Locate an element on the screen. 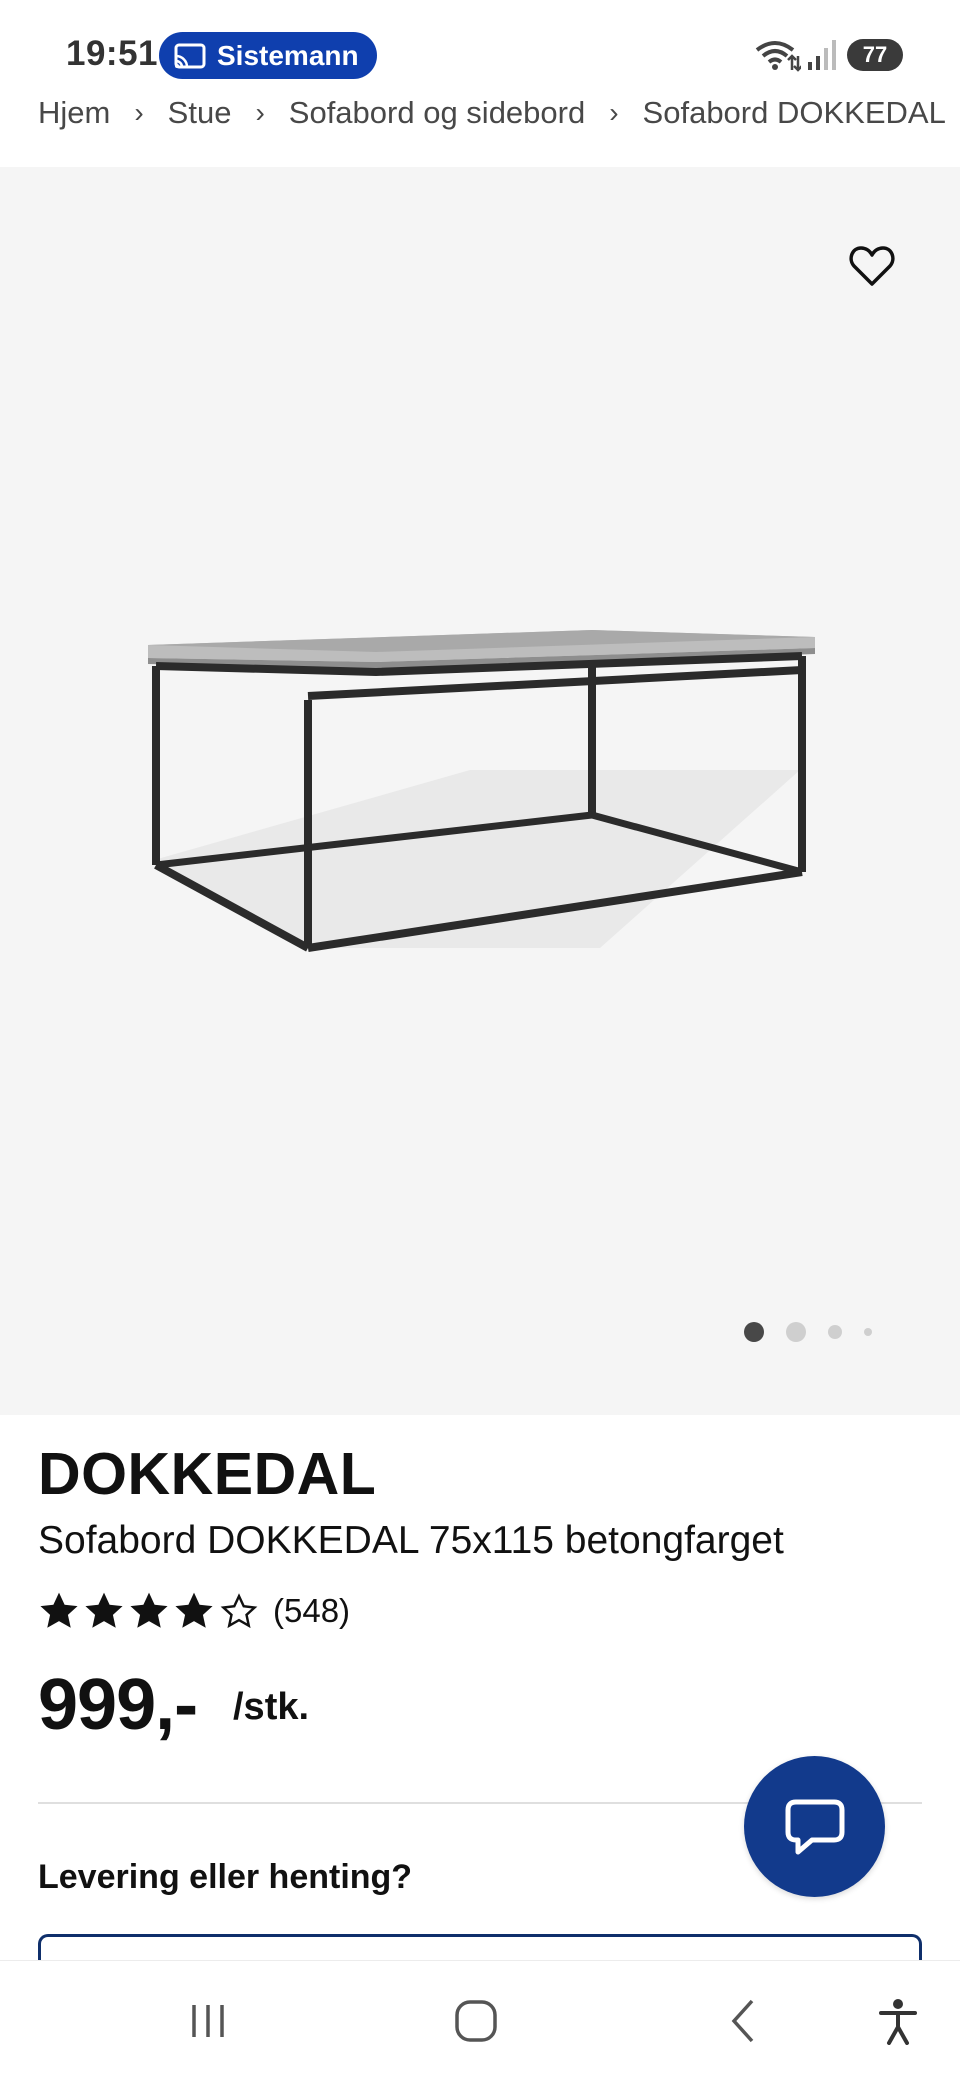 The height and width of the screenshot is (2080, 960). breadcrumb-item-hjem: Hjem is located at coordinates (74, 113).